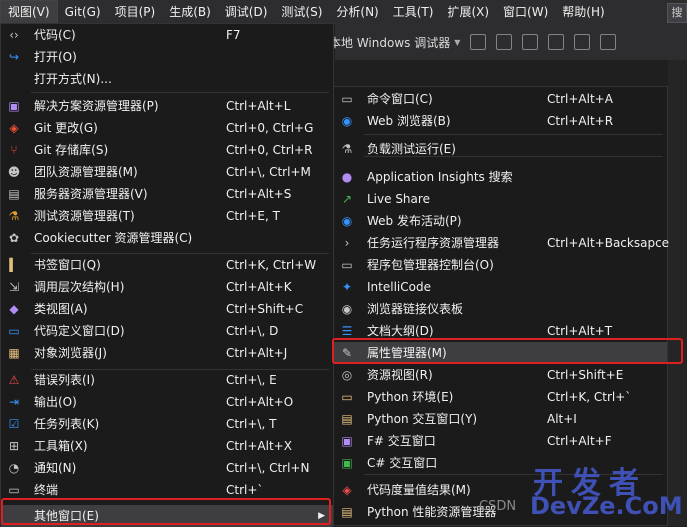 Image resolution: width=687 pixels, height=527 pixels. I want to click on menubar-item-view: 视图(V), so click(29, 12).